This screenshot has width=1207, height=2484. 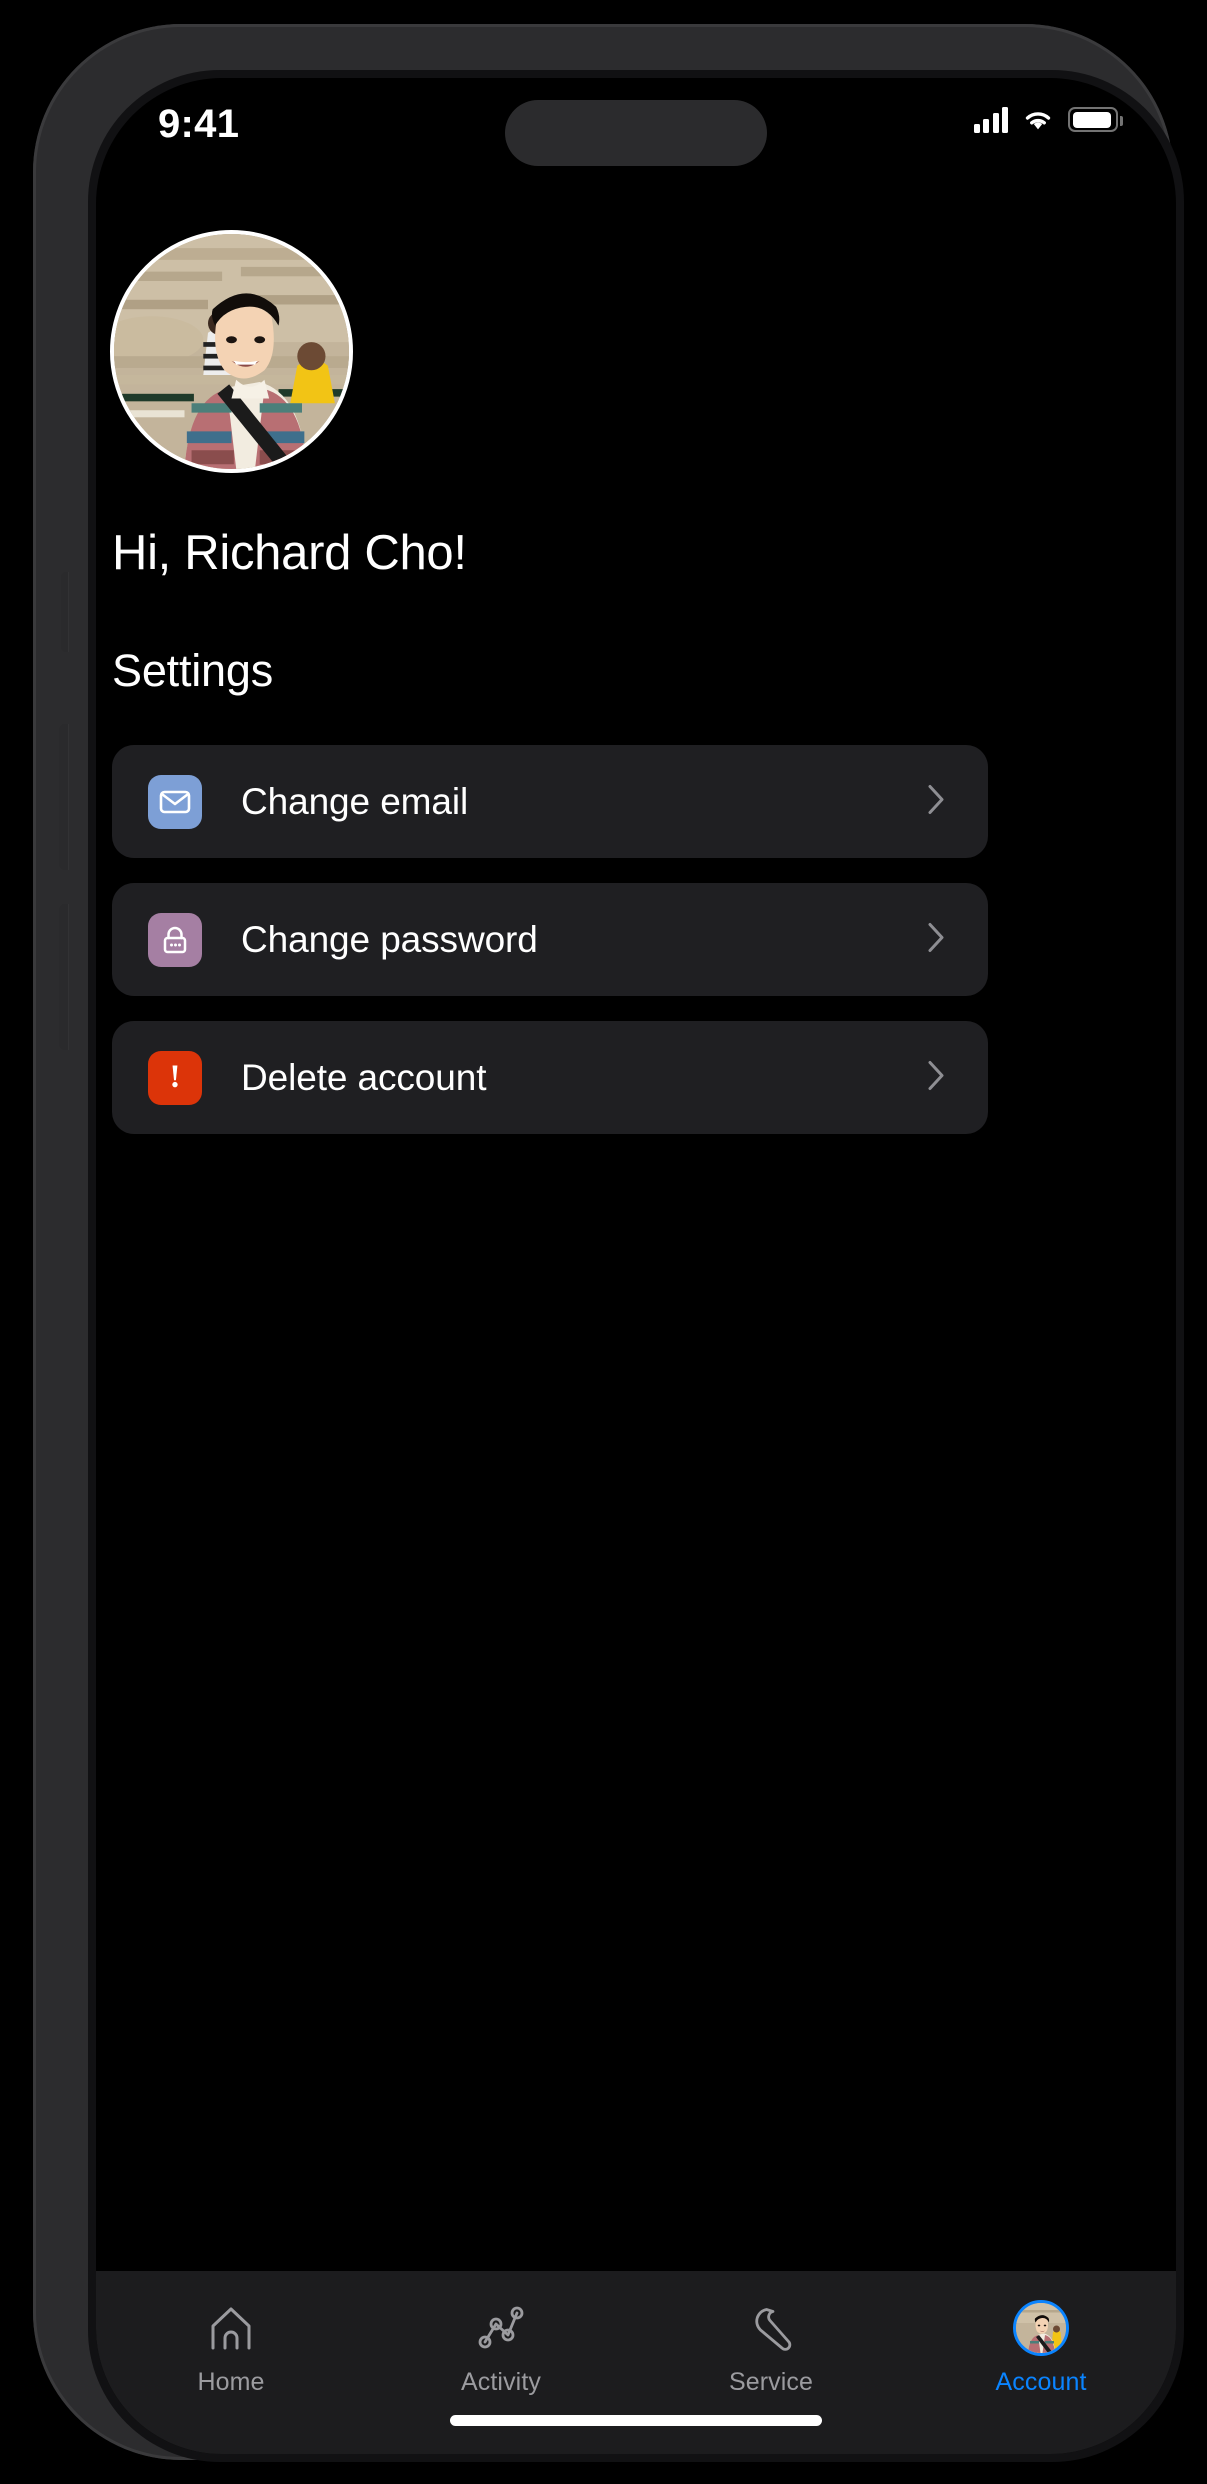 I want to click on avatar, so click(x=231, y=351).